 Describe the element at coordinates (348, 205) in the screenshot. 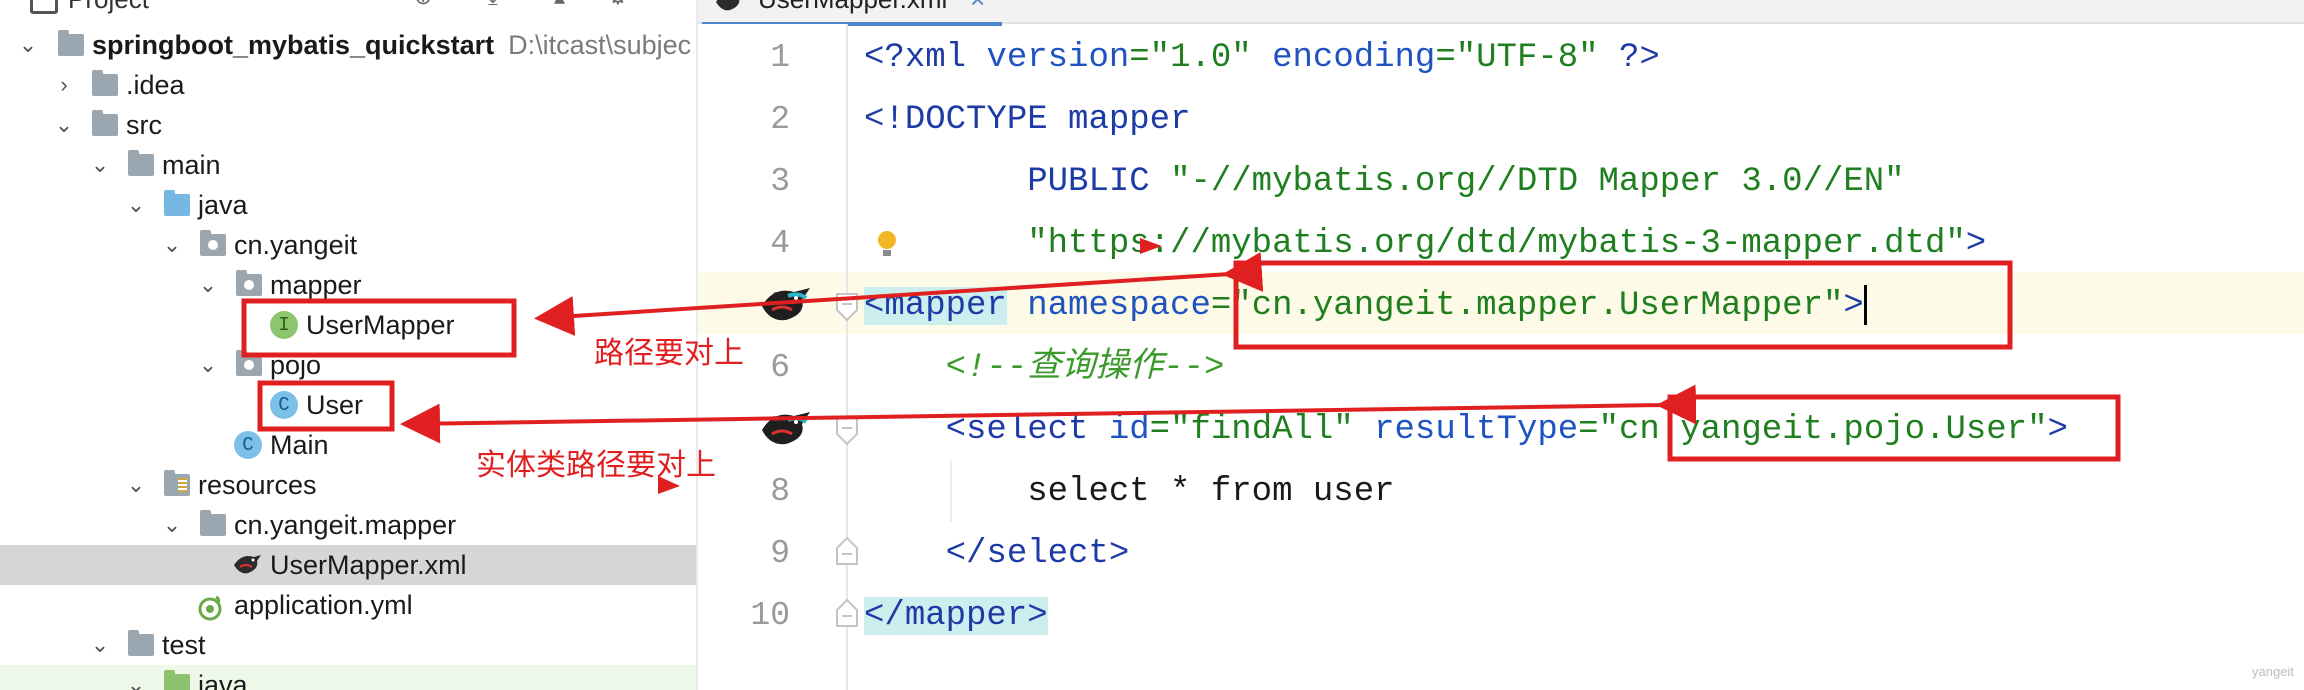

I see `tree-item-java: ⌄ java` at that location.